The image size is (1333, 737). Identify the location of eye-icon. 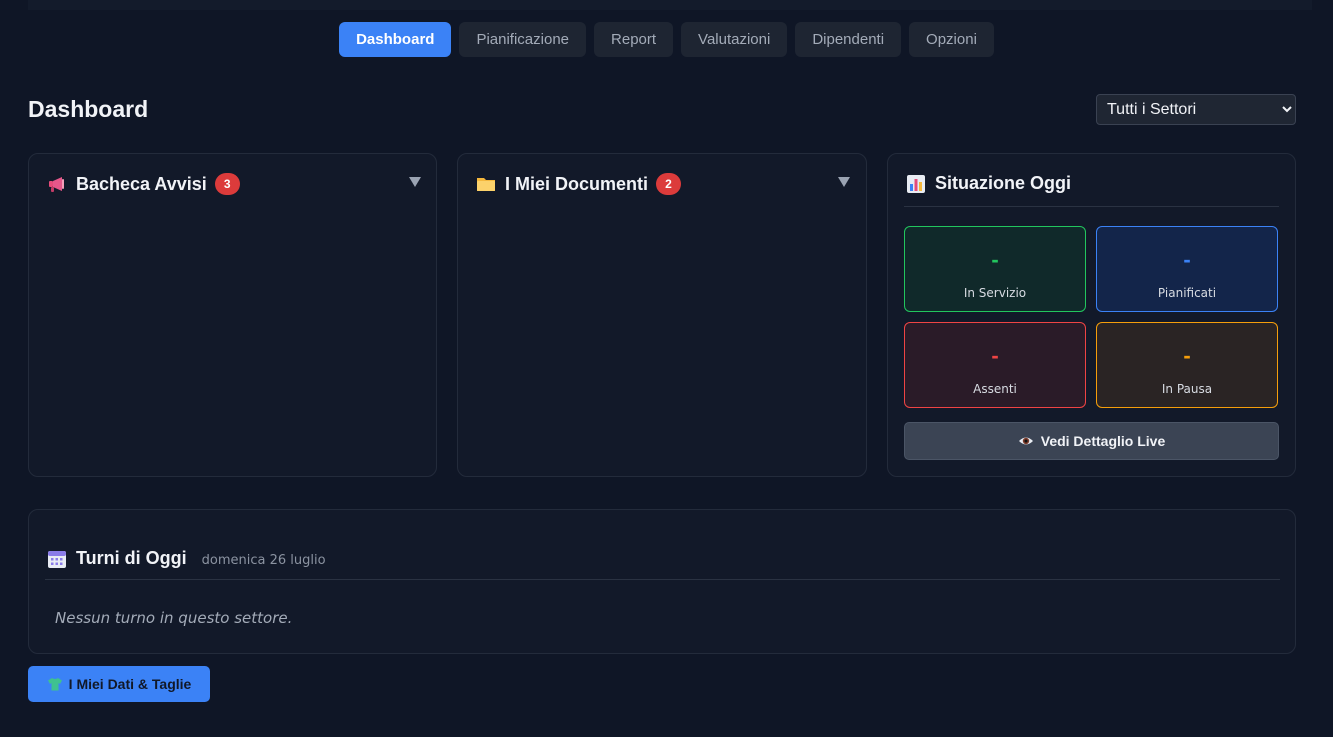
(1026, 441).